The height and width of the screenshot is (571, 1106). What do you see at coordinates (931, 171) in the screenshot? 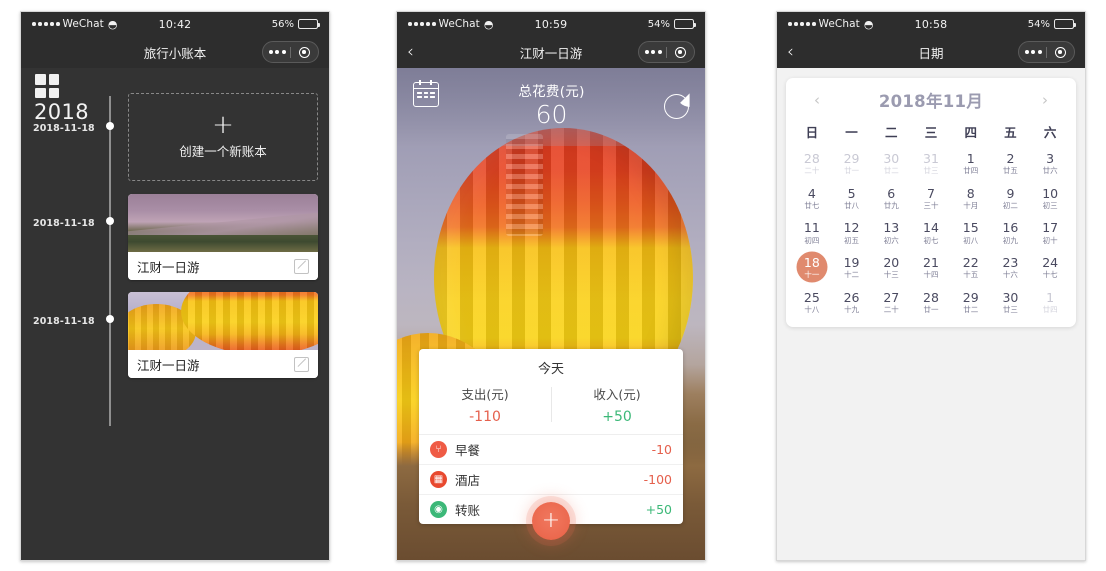
I see `calendar-day-lunar: 廿三` at bounding box center [931, 171].